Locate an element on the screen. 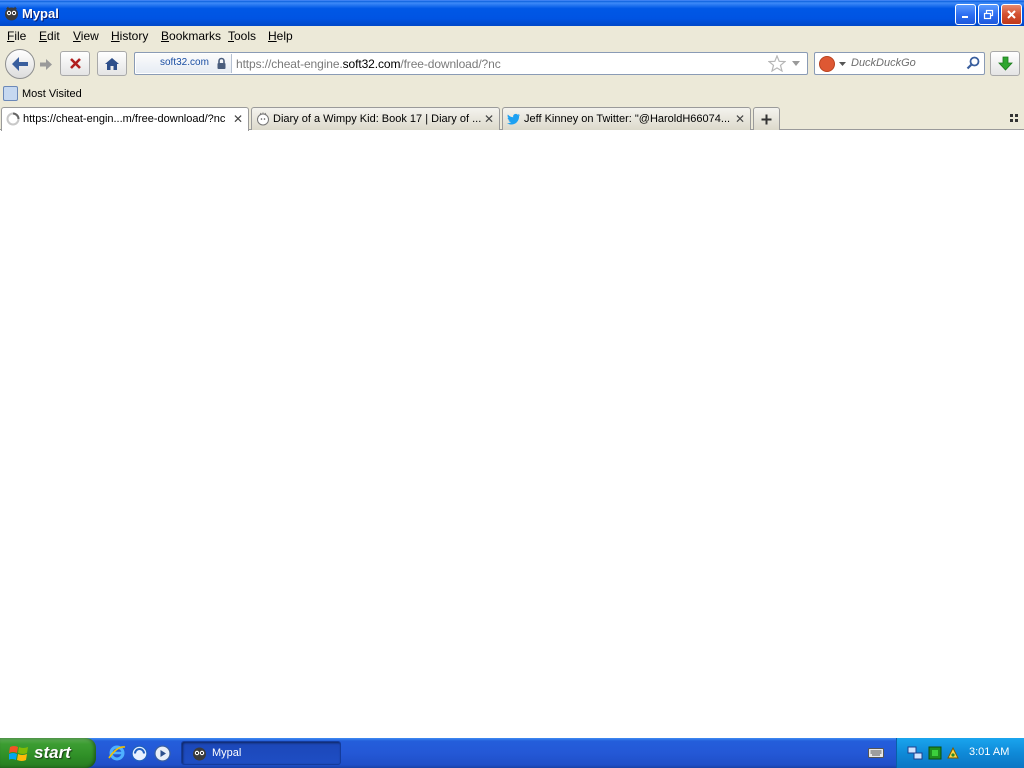 The height and width of the screenshot is (768, 1024). forward-arrow-icon is located at coordinates (46, 64).